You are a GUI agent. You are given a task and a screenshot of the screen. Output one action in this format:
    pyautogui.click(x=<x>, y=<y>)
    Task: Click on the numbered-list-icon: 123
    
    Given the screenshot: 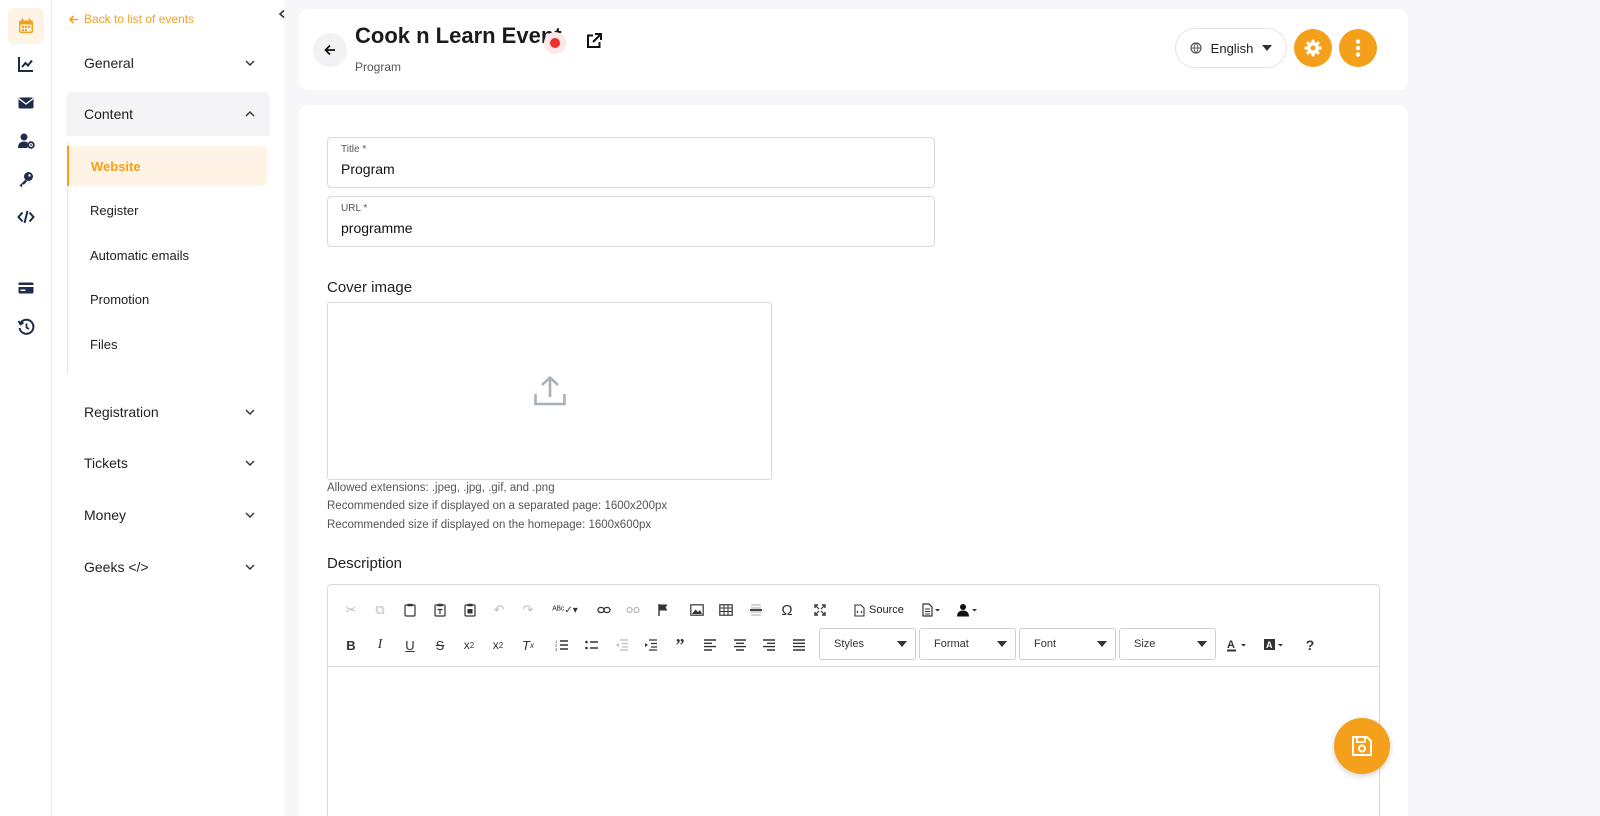 What is the action you would take?
    pyautogui.click(x=562, y=645)
    